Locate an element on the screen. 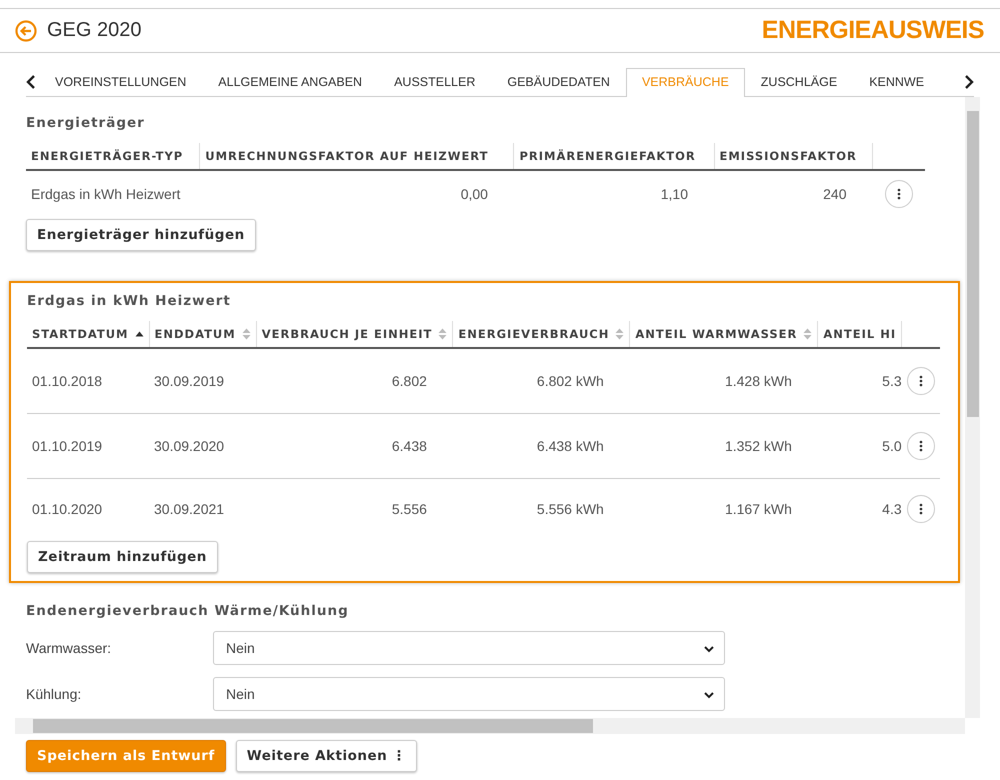 This screenshot has width=1000, height=780. table-cell: 5.3 is located at coordinates (860, 381).